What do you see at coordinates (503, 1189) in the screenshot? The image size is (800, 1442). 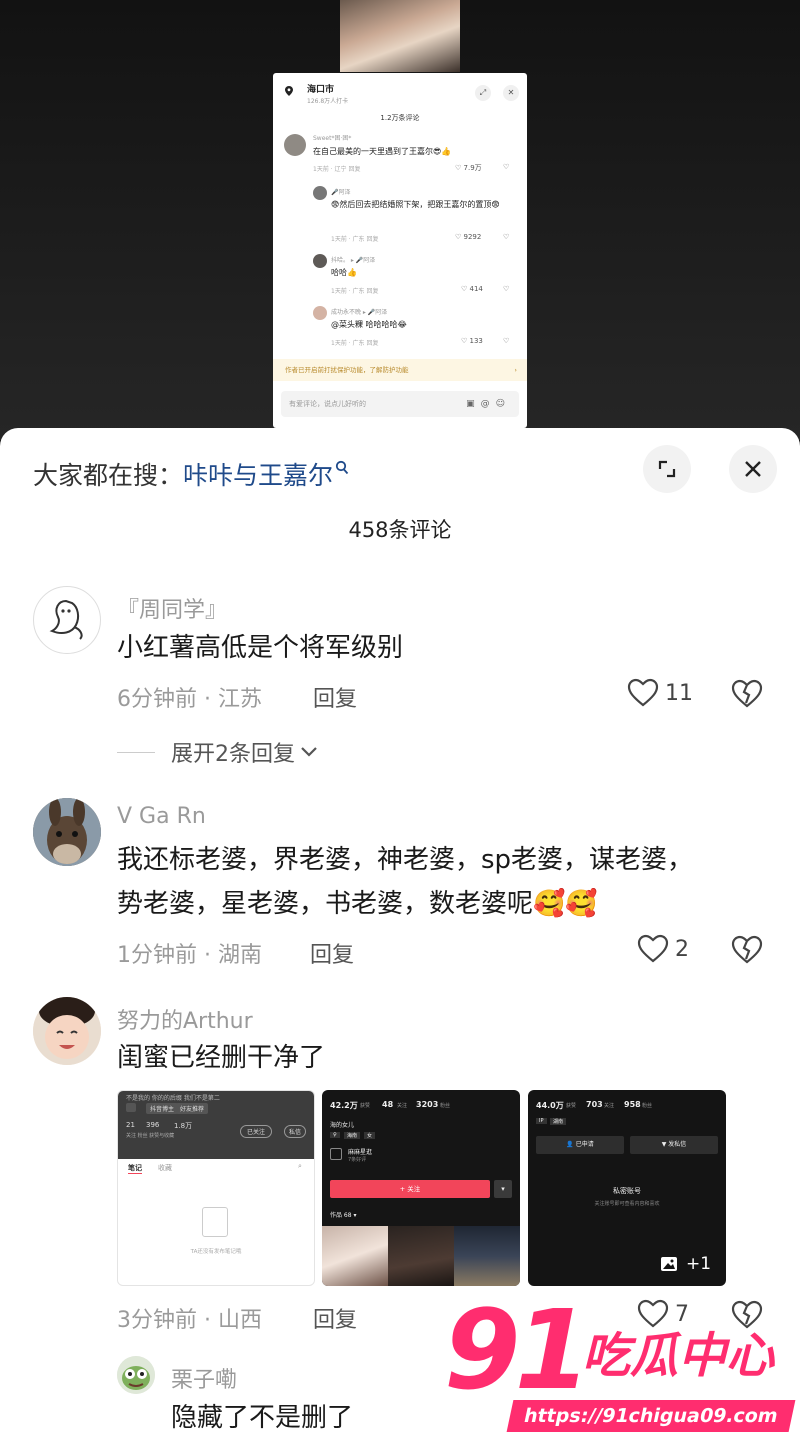 I see `dropdown-icon: ▾` at bounding box center [503, 1189].